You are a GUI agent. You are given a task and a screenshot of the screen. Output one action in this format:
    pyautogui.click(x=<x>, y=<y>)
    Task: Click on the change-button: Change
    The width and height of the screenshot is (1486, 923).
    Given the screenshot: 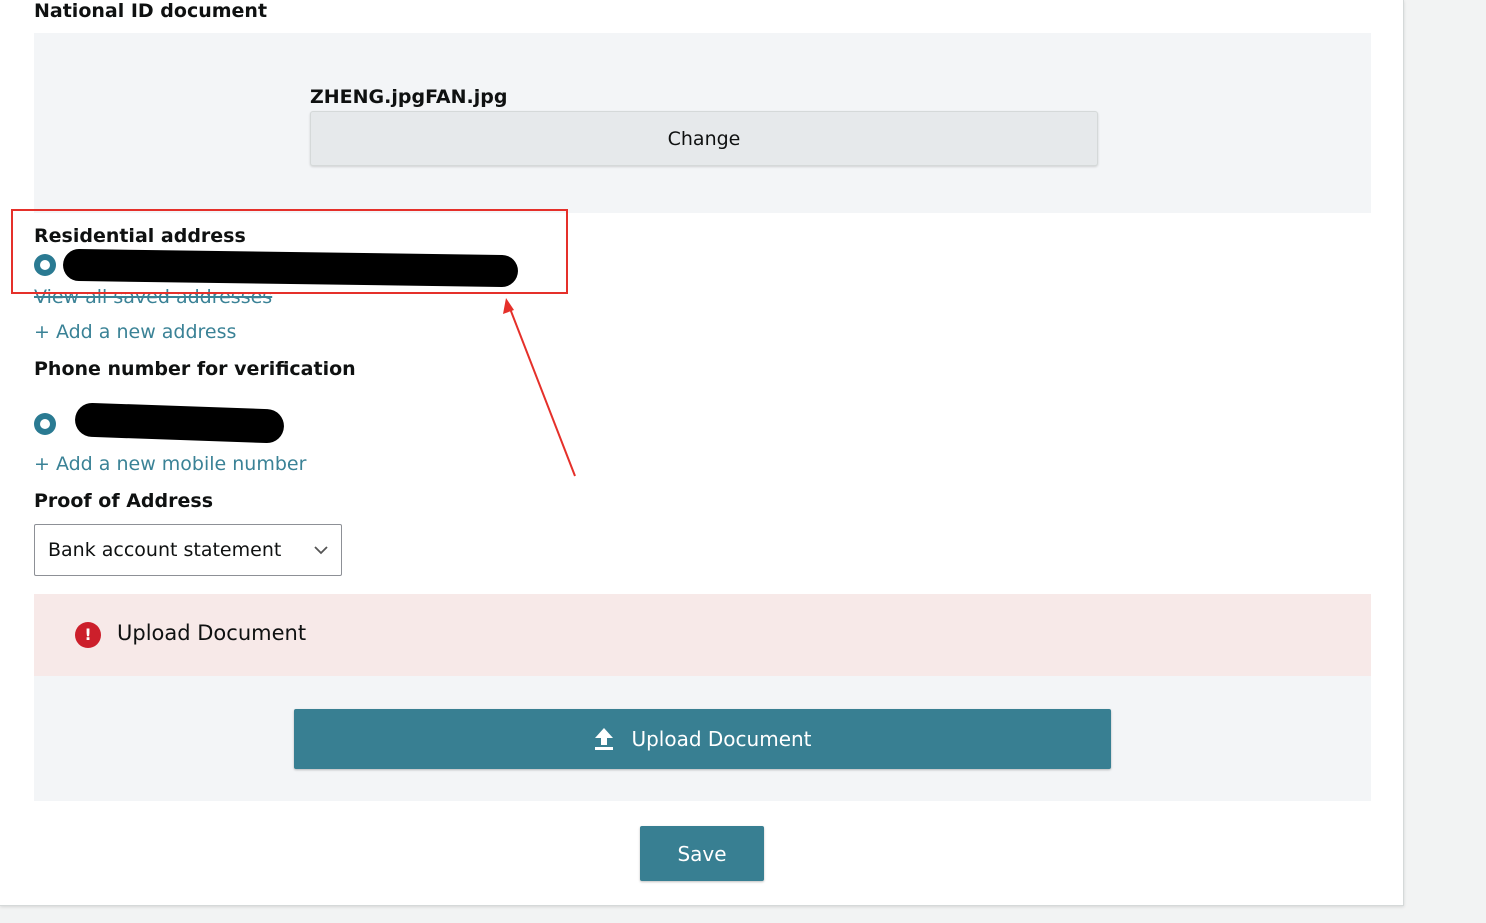 What is the action you would take?
    pyautogui.click(x=704, y=138)
    